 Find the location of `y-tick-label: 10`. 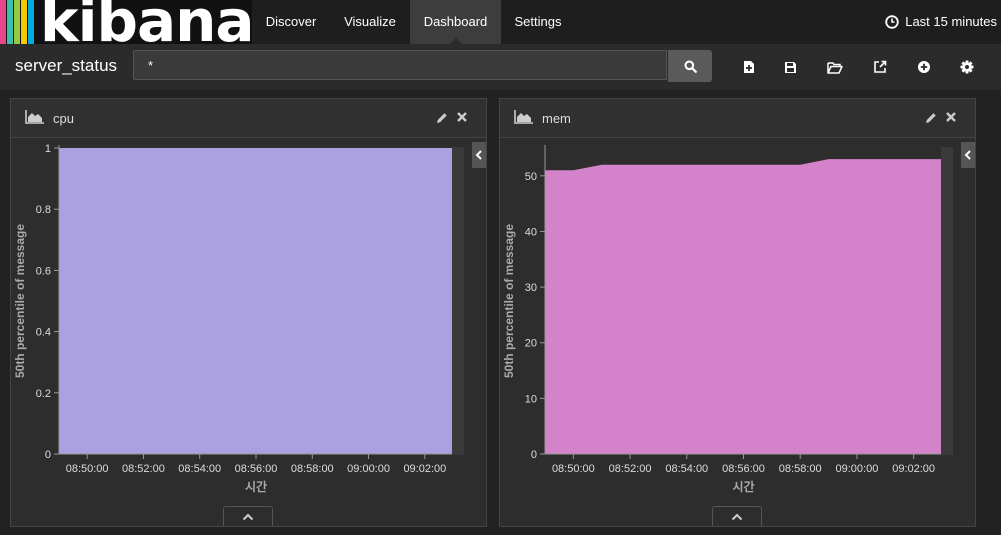

y-tick-label: 10 is located at coordinates (531, 399).